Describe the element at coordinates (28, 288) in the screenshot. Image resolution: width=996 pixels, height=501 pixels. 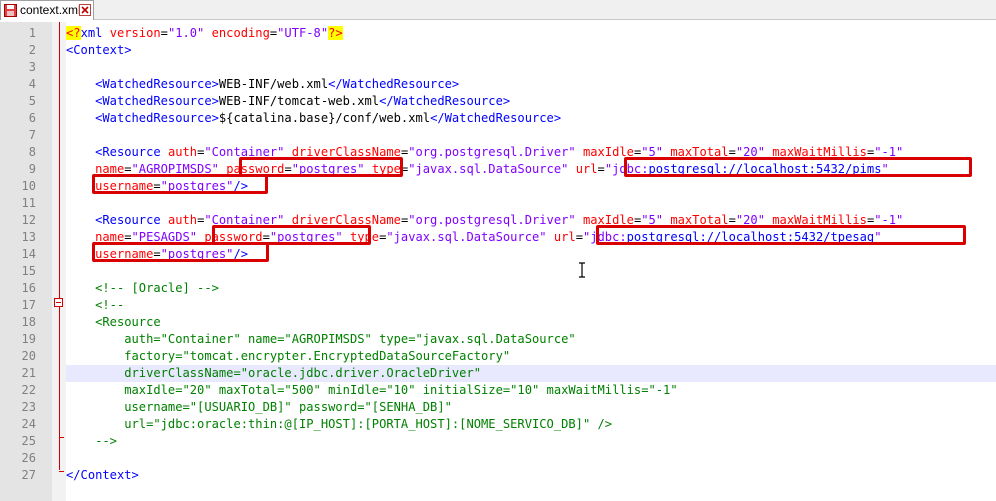
I see `line-number: 16` at that location.